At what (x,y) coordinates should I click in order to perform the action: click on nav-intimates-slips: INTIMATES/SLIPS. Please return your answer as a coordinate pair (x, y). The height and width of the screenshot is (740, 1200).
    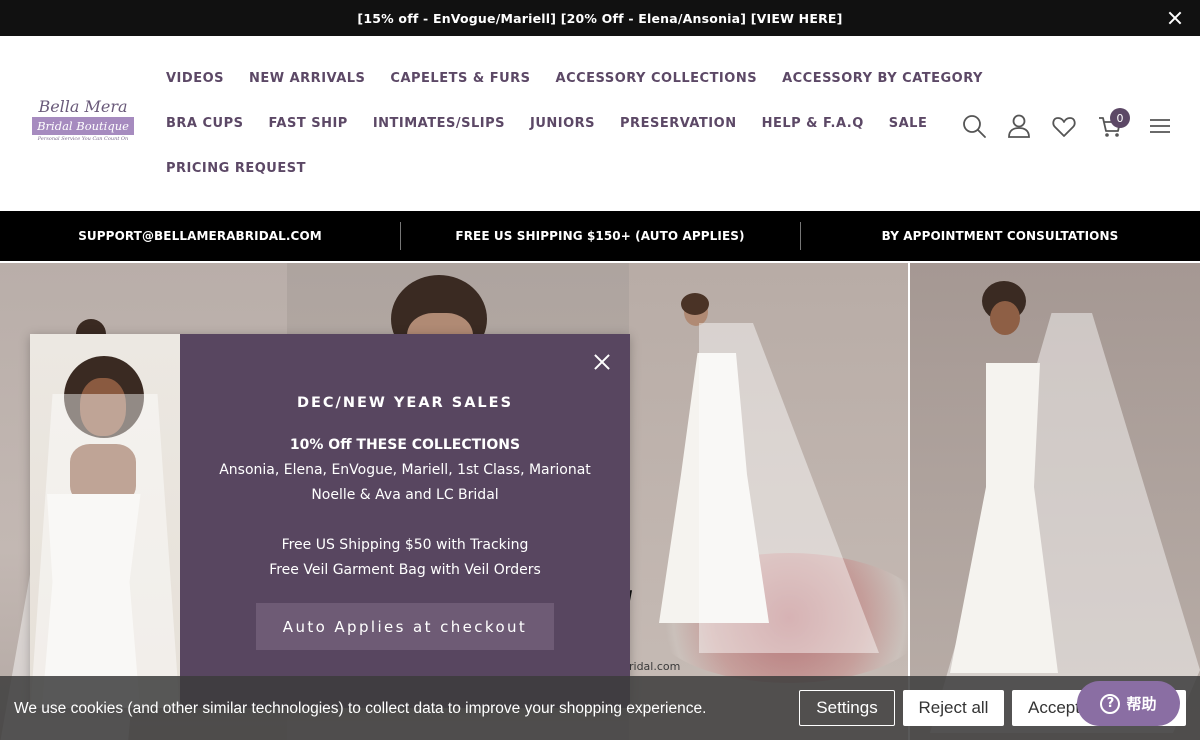
    Looking at the image, I should click on (439, 123).